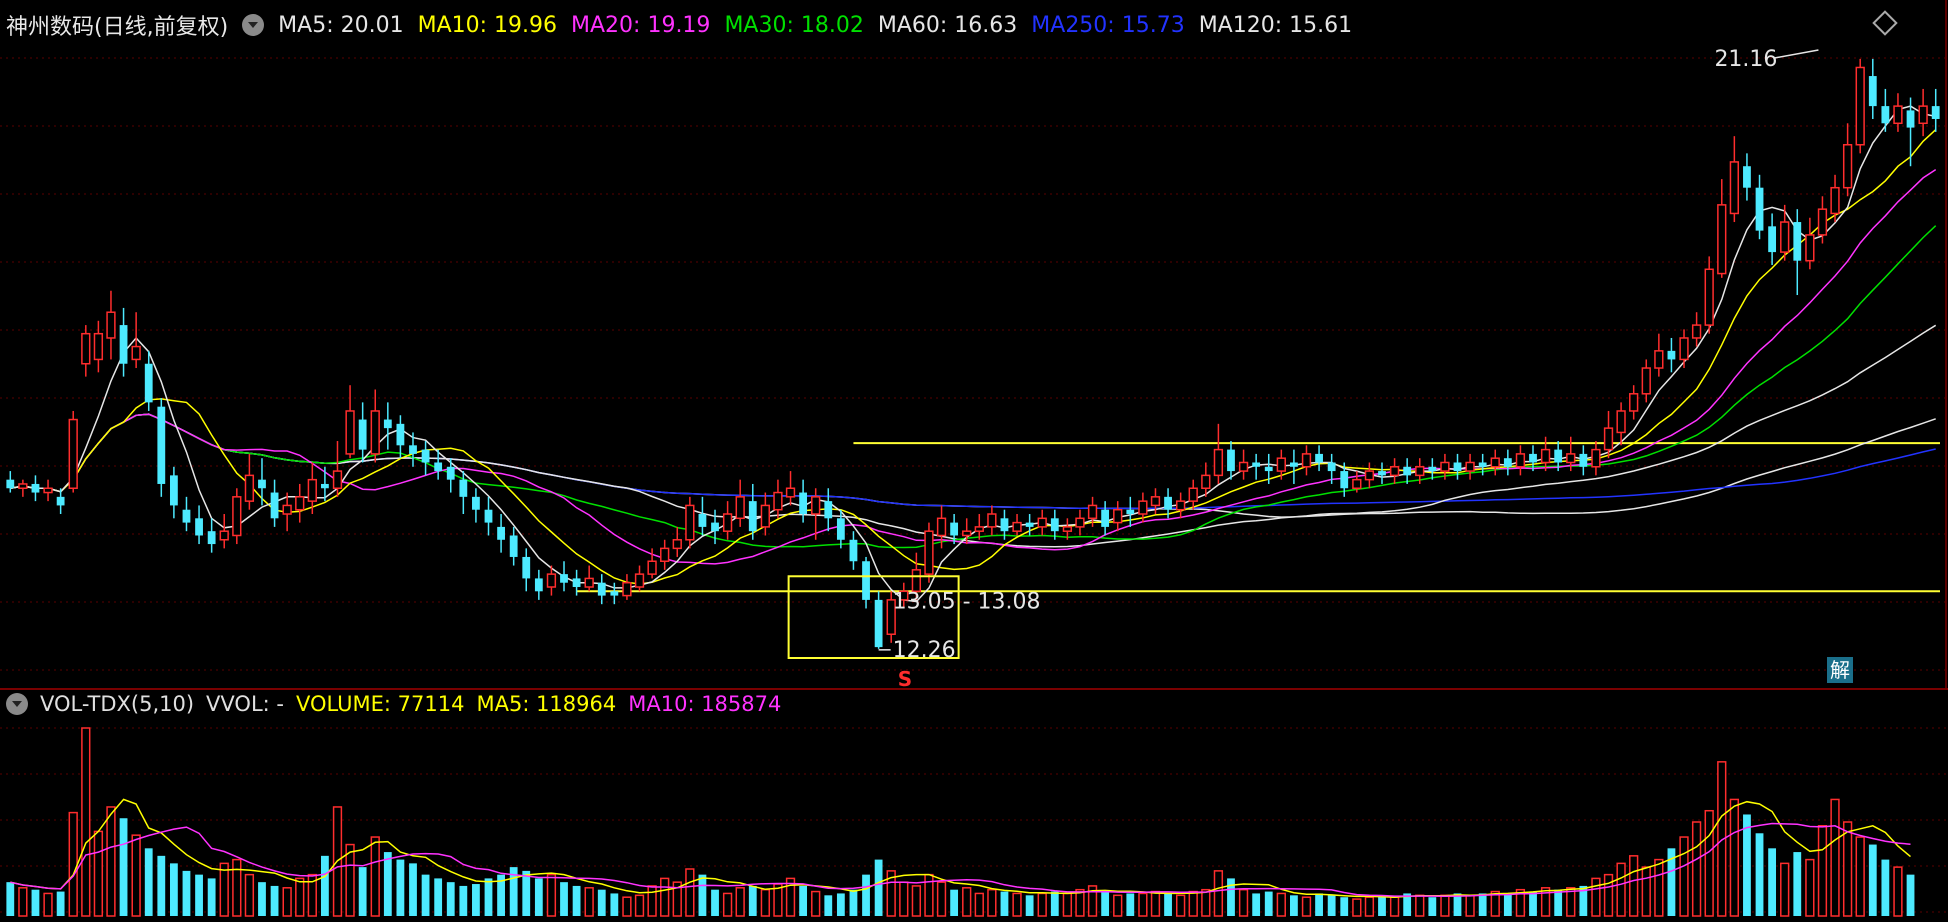 Image resolution: width=1948 pixels, height=922 pixels. I want to click on volume-indicator-name: VOL-TDX(5,10), so click(117, 704).